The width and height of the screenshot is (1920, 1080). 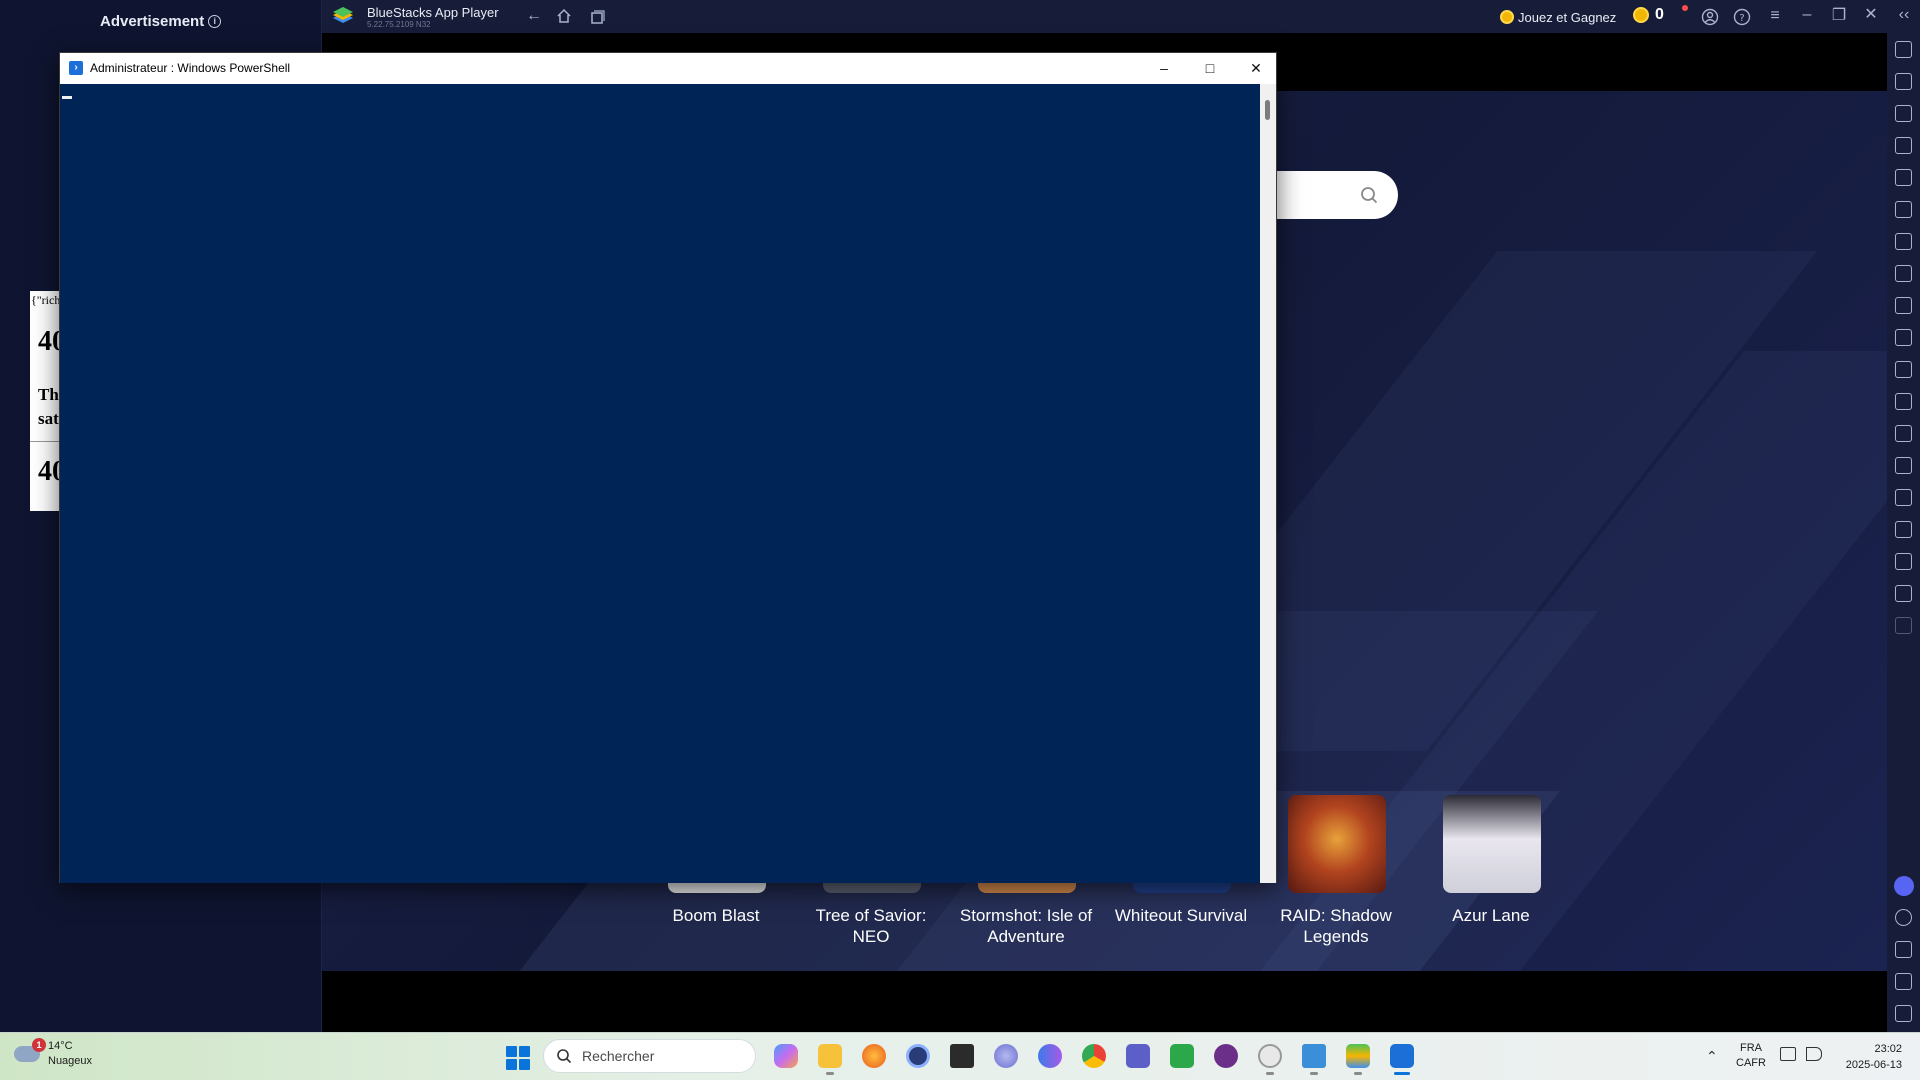 I want to click on bluestacks-bottom-bar, so click(x=1104, y=1002).